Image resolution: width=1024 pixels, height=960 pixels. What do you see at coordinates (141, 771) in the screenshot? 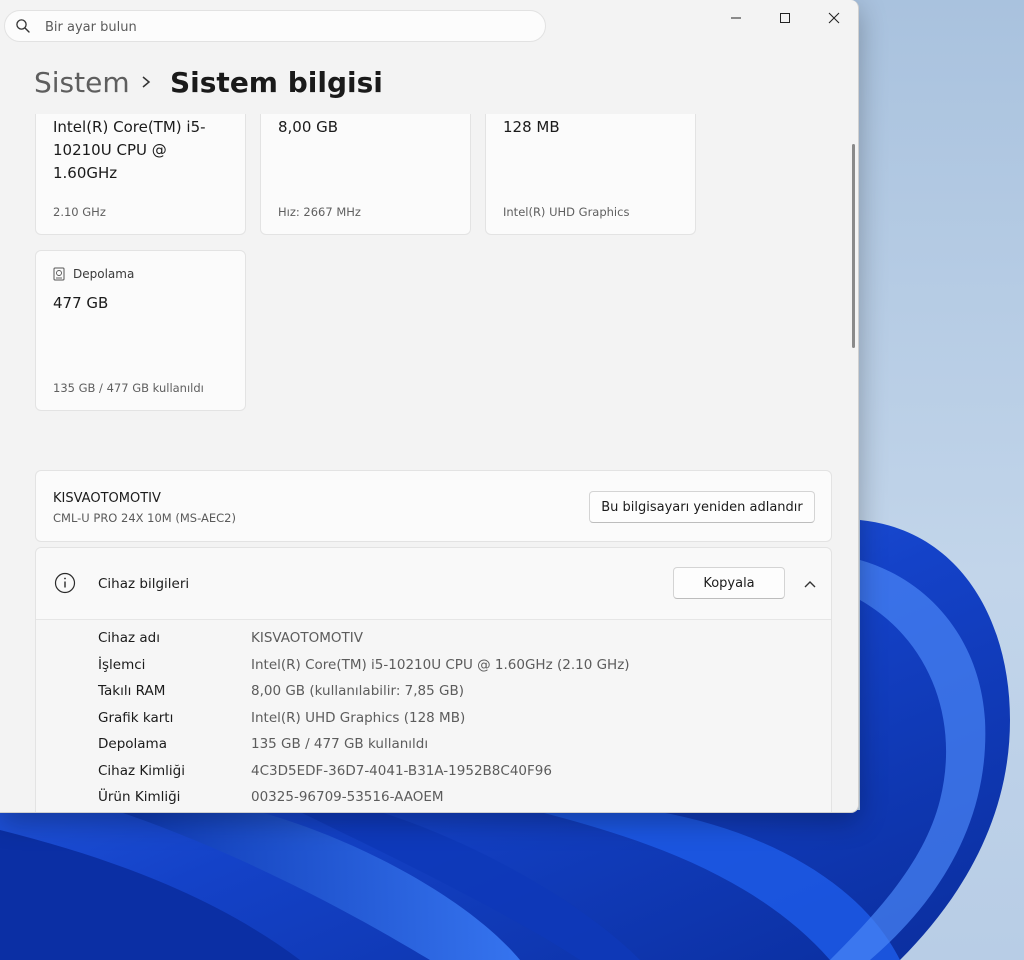
I see `info-key: Cihaz Kimliği` at bounding box center [141, 771].